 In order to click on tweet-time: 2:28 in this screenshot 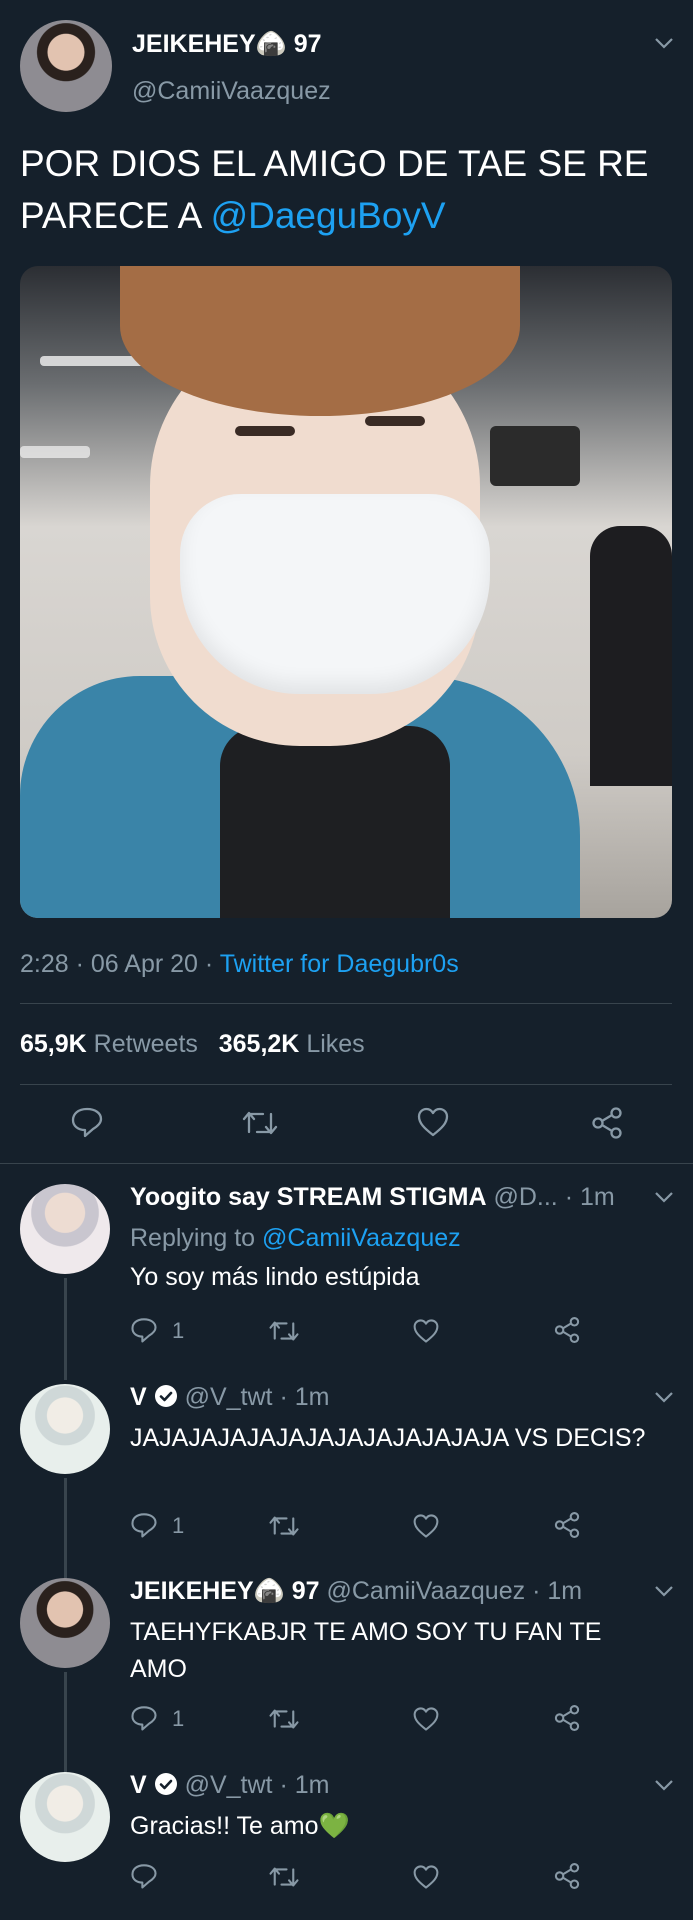, I will do `click(44, 964)`.